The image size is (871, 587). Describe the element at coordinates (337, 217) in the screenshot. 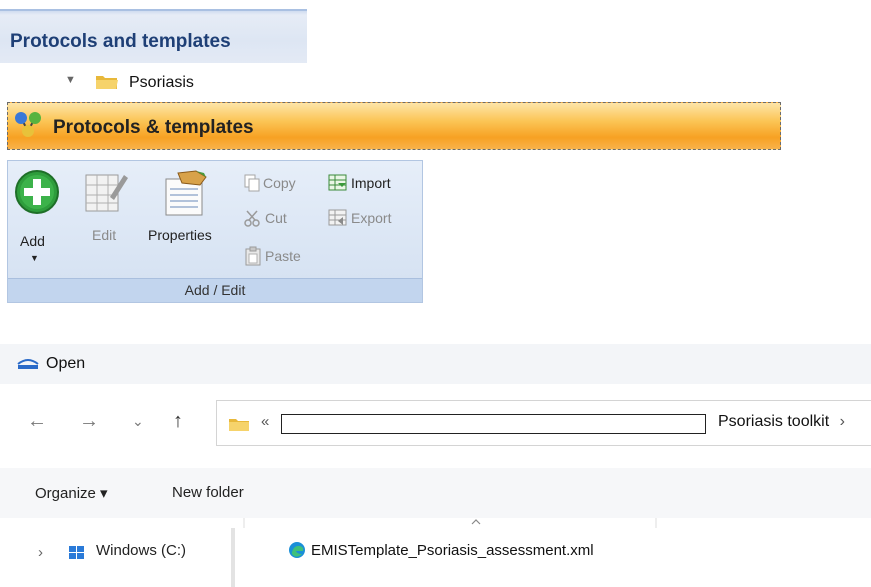

I see `export-icon` at that location.